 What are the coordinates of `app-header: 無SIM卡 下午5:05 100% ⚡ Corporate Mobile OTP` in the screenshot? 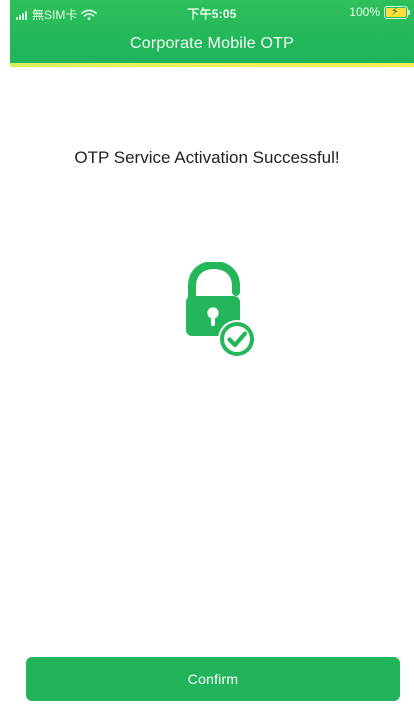 It's located at (212, 33).